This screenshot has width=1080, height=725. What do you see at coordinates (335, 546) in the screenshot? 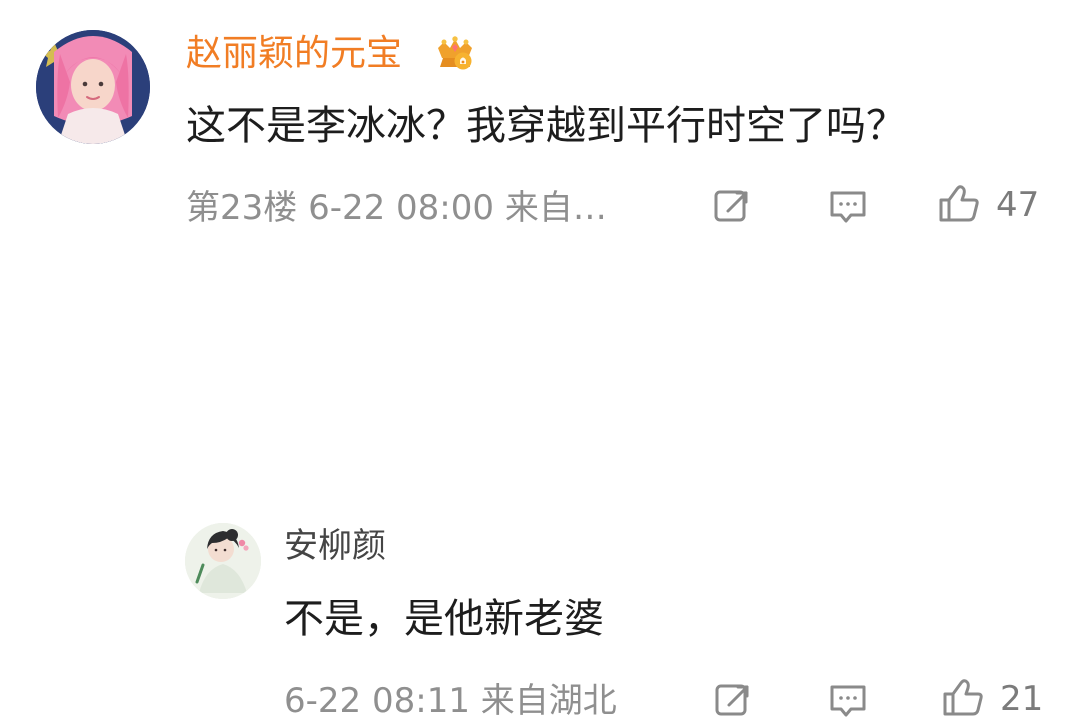
I see `reply-username: 安柳颜` at bounding box center [335, 546].